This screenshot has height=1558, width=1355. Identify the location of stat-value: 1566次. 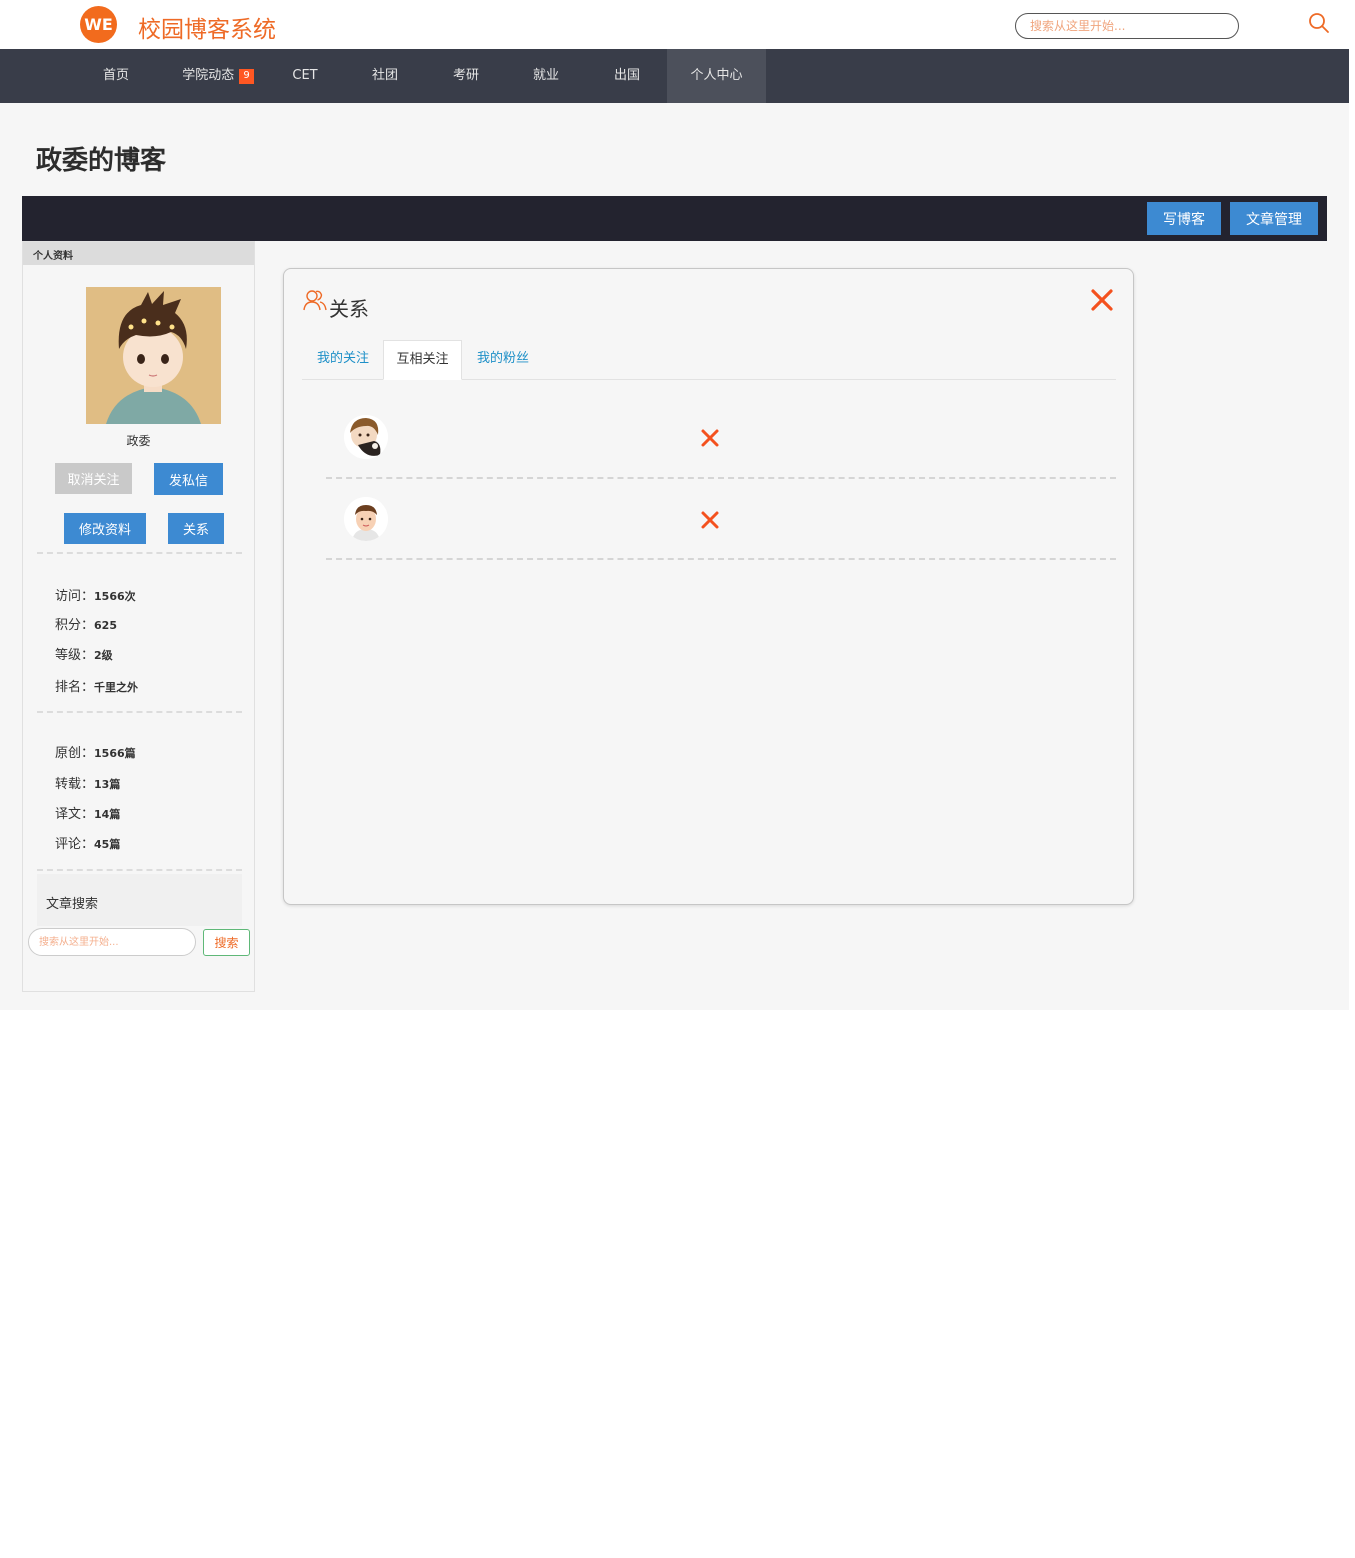
(115, 596).